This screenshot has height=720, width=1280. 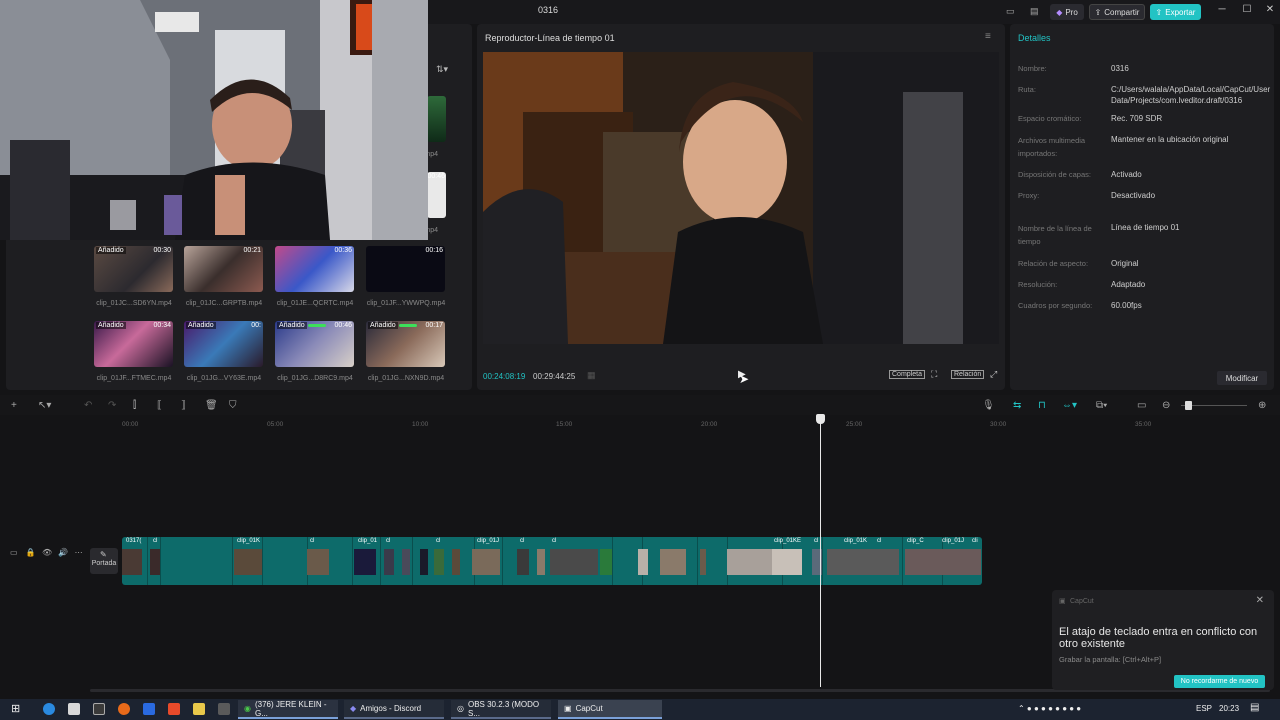 What do you see at coordinates (610, 709) in the screenshot?
I see `task-capcut: ▣ CapCut` at bounding box center [610, 709].